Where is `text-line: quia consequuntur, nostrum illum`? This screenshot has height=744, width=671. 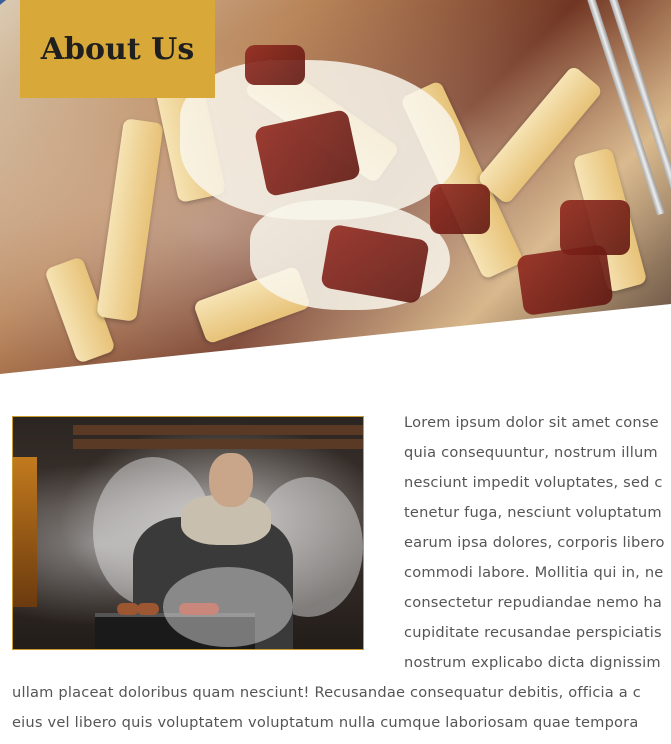
text-line: quia consequuntur, nostrum illum is located at coordinates (531, 452).